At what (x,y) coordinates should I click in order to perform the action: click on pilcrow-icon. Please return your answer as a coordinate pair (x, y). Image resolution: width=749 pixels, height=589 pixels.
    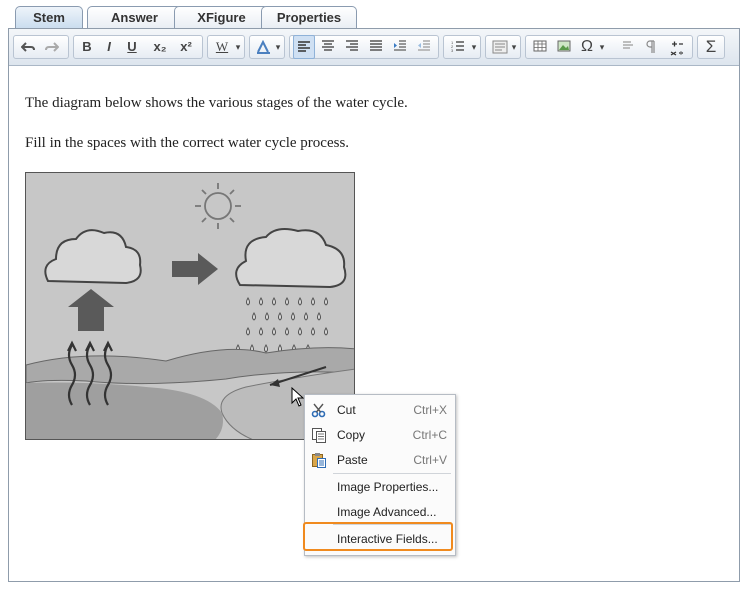
    Looking at the image, I should click on (650, 46).